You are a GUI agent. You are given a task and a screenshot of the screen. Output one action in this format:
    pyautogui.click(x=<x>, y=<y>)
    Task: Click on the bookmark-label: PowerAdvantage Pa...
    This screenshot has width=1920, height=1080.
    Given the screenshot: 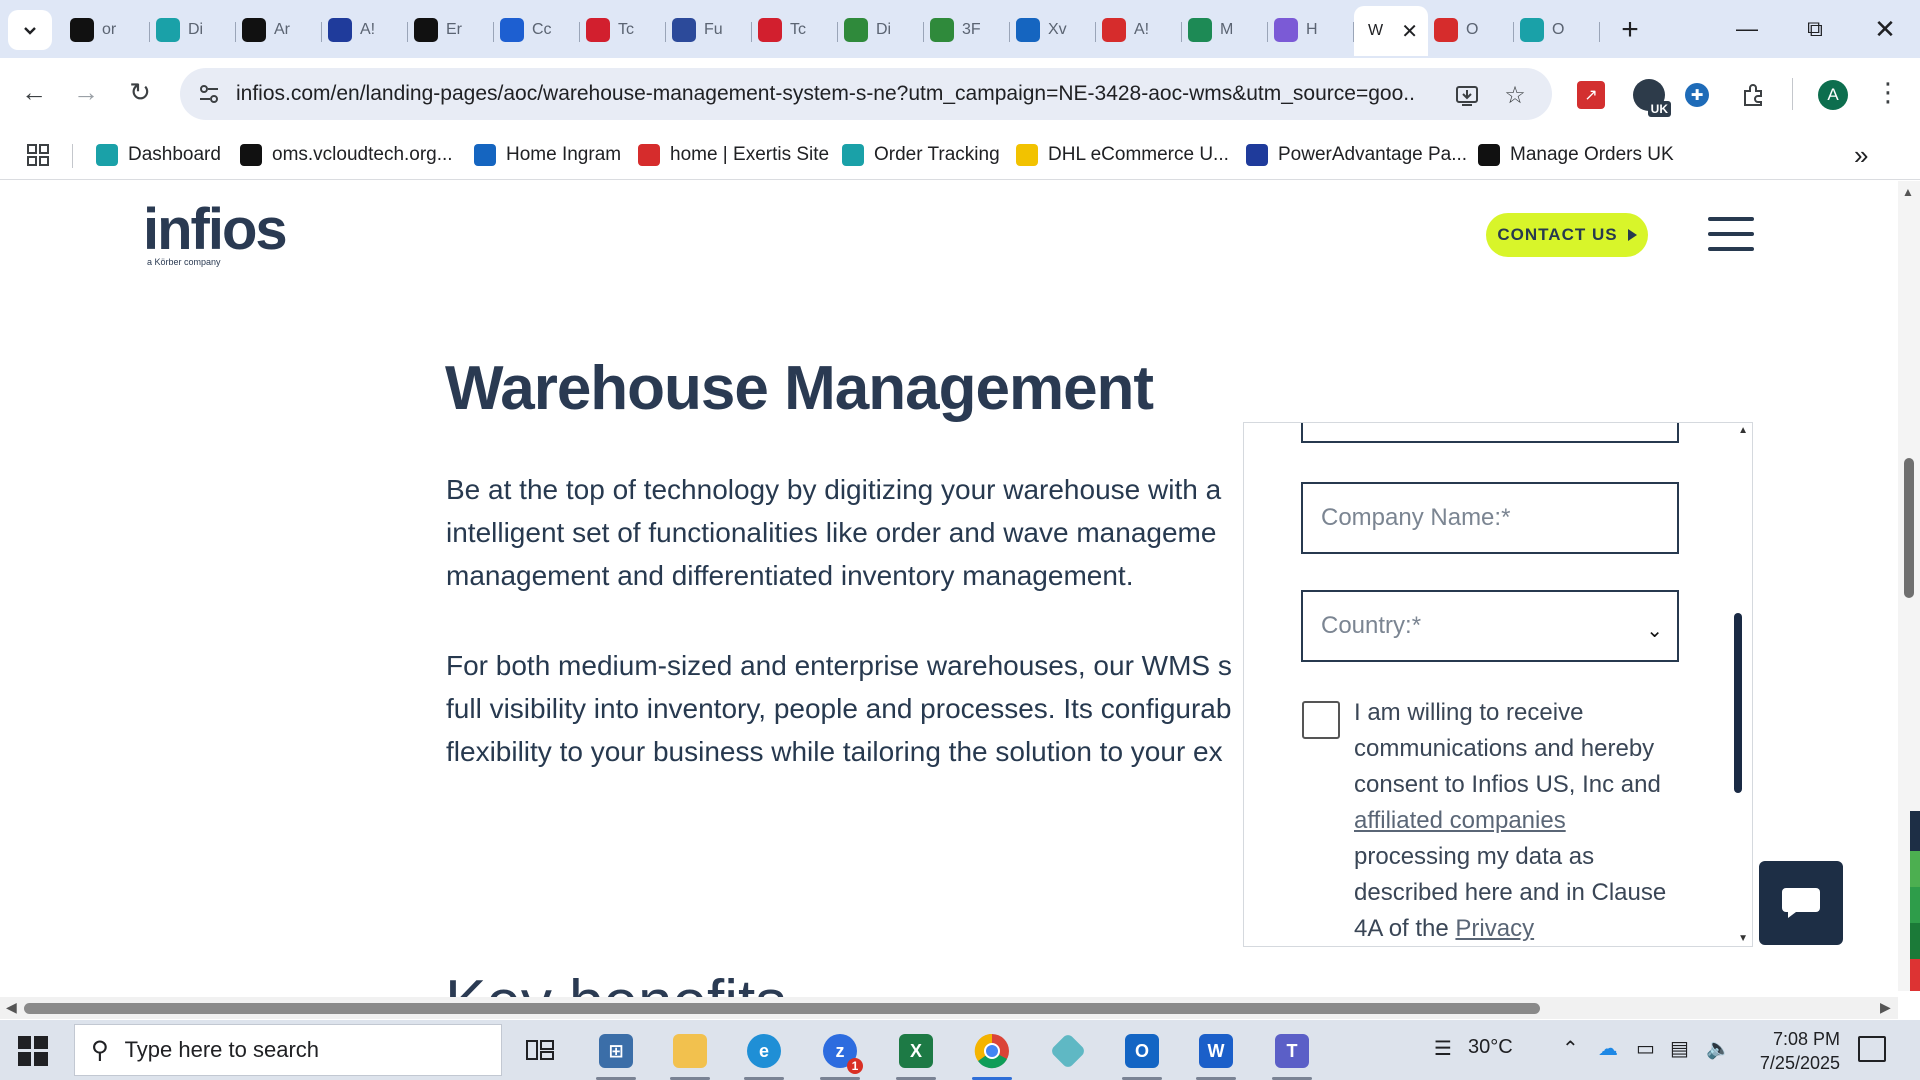 What is the action you would take?
    pyautogui.click(x=1373, y=154)
    